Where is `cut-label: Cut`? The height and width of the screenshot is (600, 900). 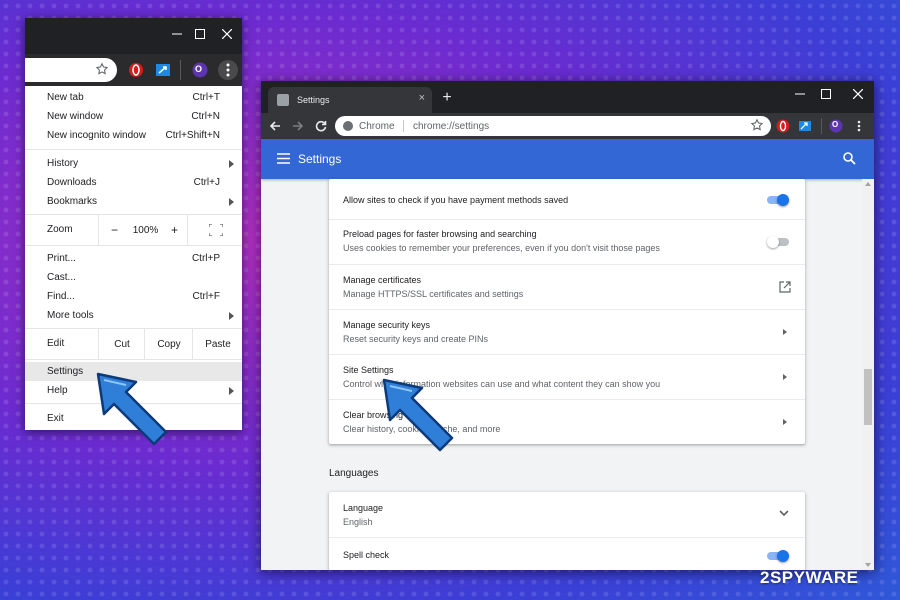 cut-label: Cut is located at coordinates (122, 344).